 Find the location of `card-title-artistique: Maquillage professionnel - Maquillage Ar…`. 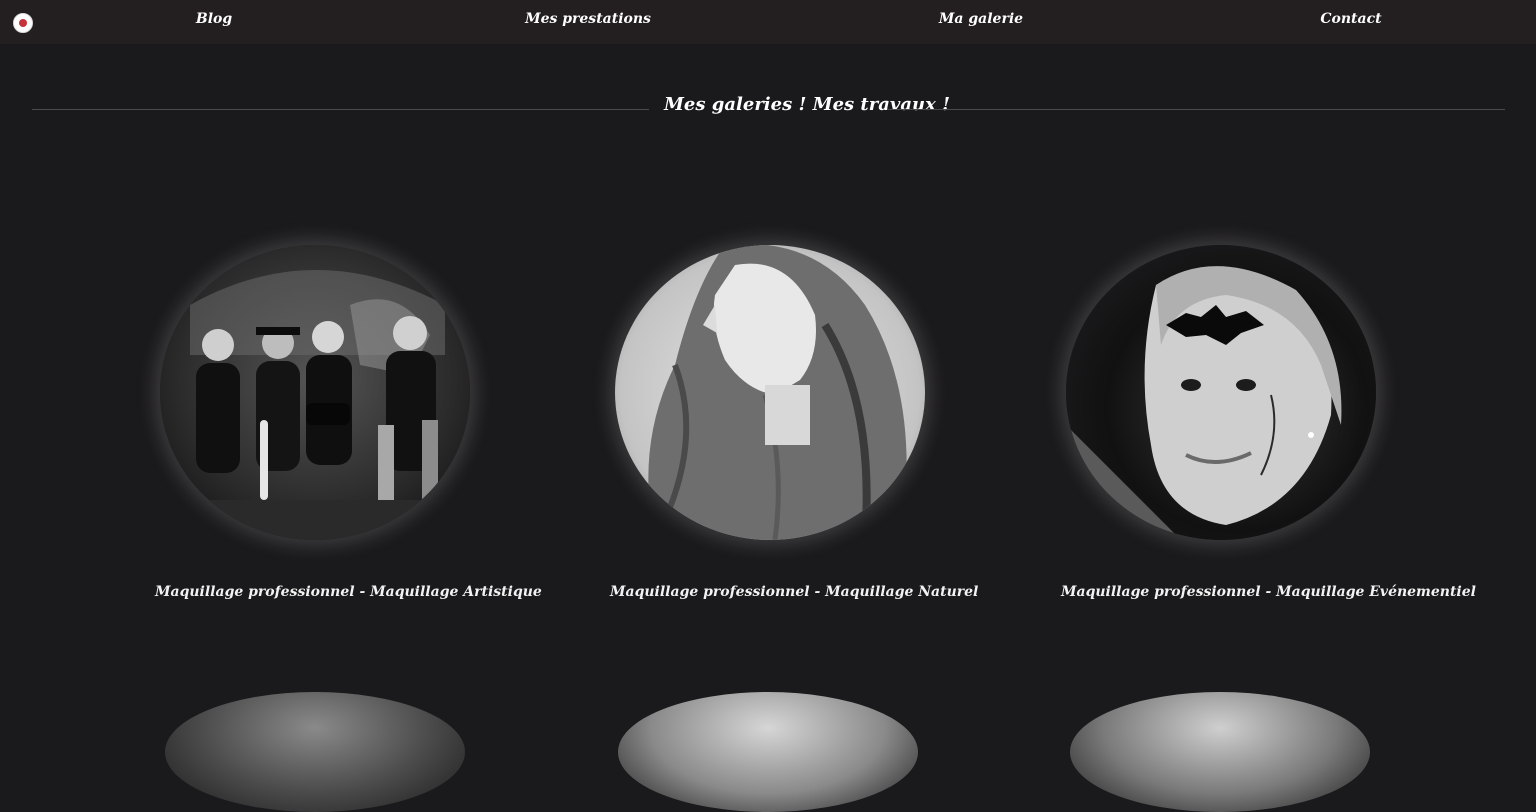

card-title-artistique: Maquillage professionnel - Maquillage Ar… is located at coordinates (348, 592).